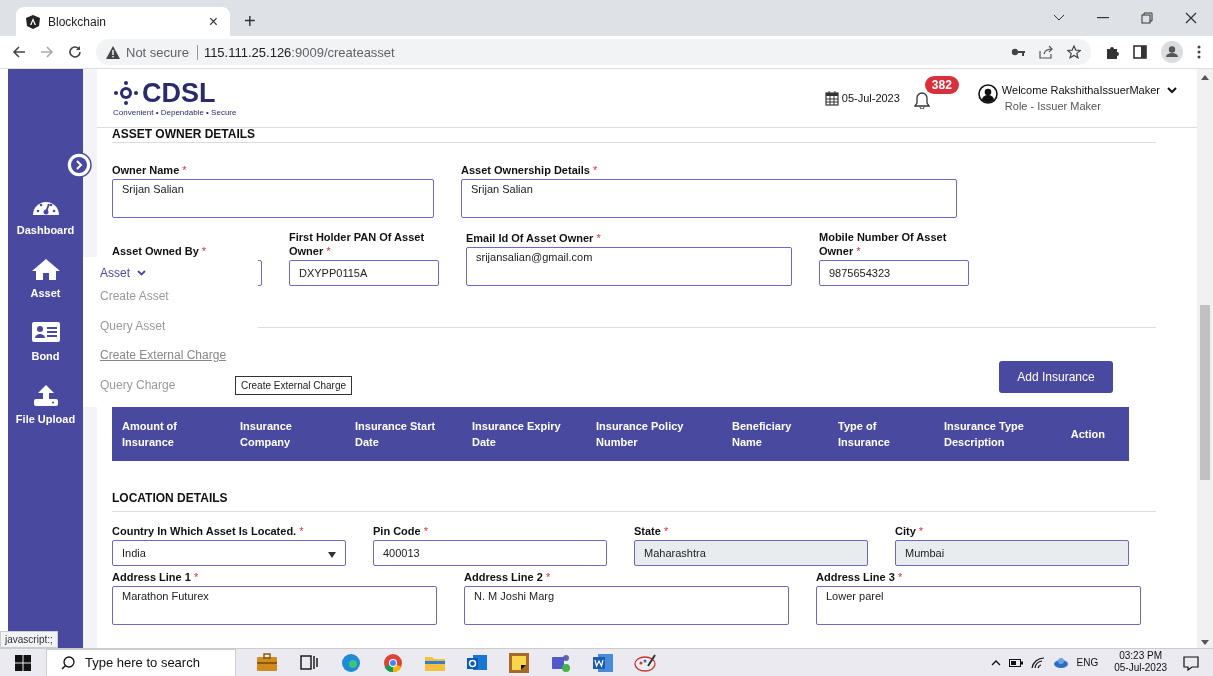 The height and width of the screenshot is (676, 1213). What do you see at coordinates (534, 238) in the screenshot?
I see `field-label: Email Id Of Asset Owner *` at bounding box center [534, 238].